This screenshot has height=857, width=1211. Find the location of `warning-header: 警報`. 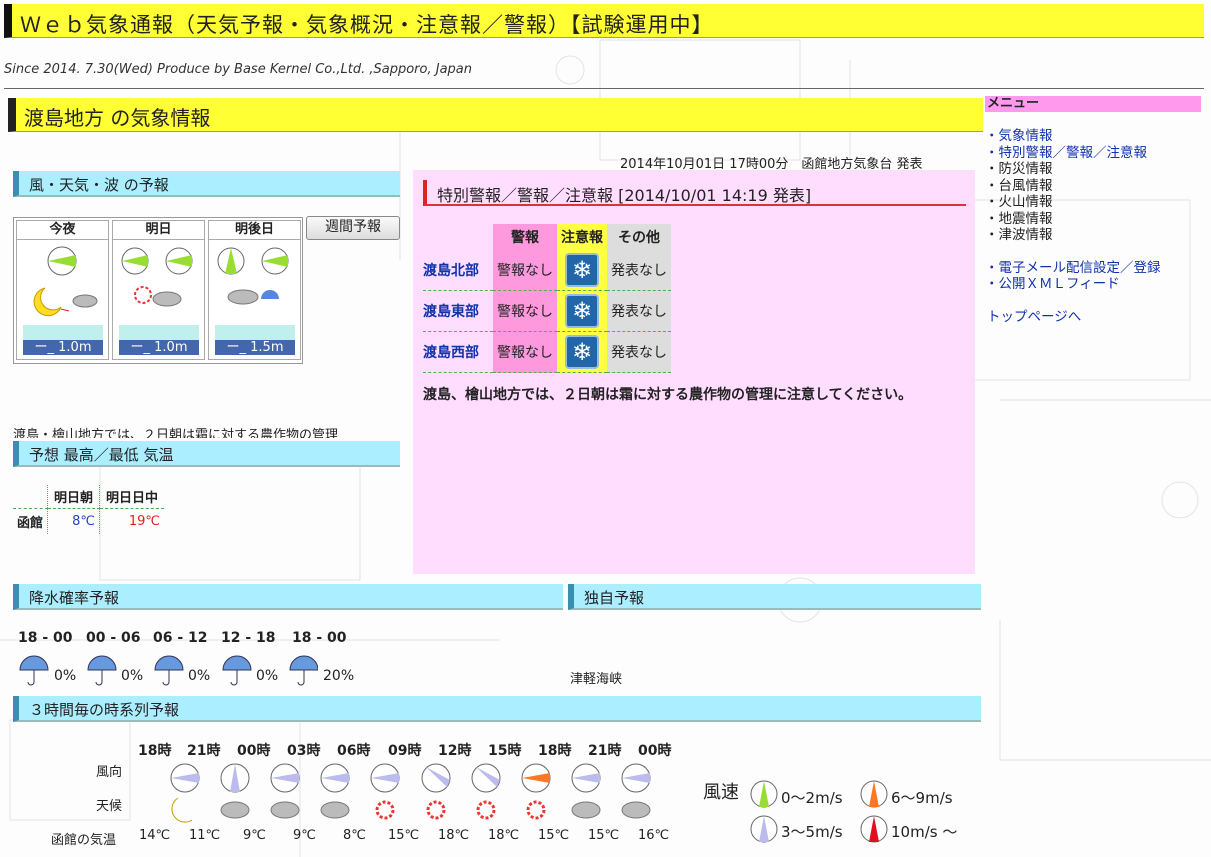

warning-header: 警報 is located at coordinates (525, 237).